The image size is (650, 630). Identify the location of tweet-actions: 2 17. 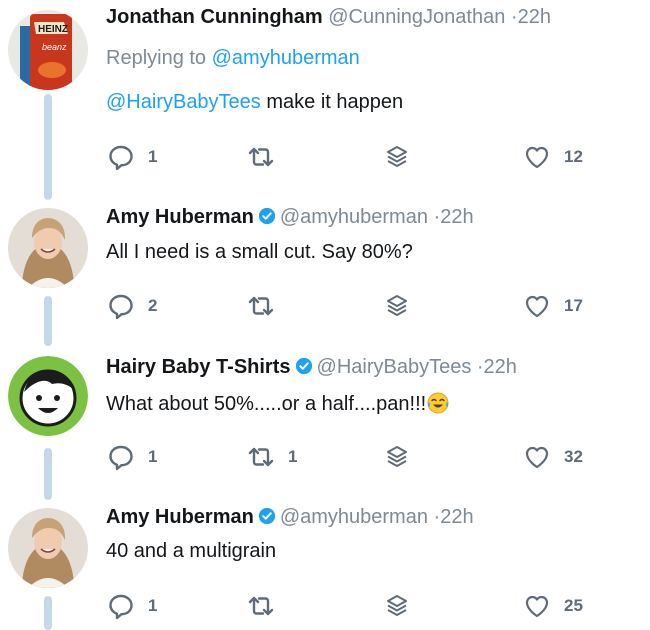
(366, 306).